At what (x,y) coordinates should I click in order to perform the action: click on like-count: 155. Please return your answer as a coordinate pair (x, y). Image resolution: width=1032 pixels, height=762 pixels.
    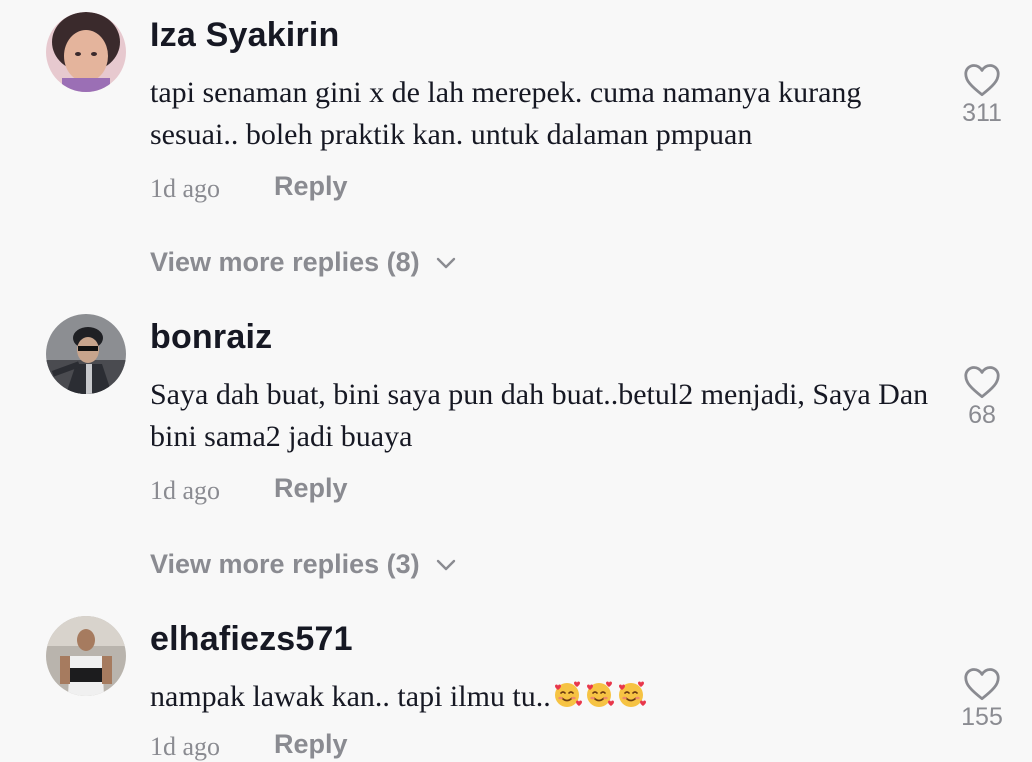
    Looking at the image, I should click on (982, 717).